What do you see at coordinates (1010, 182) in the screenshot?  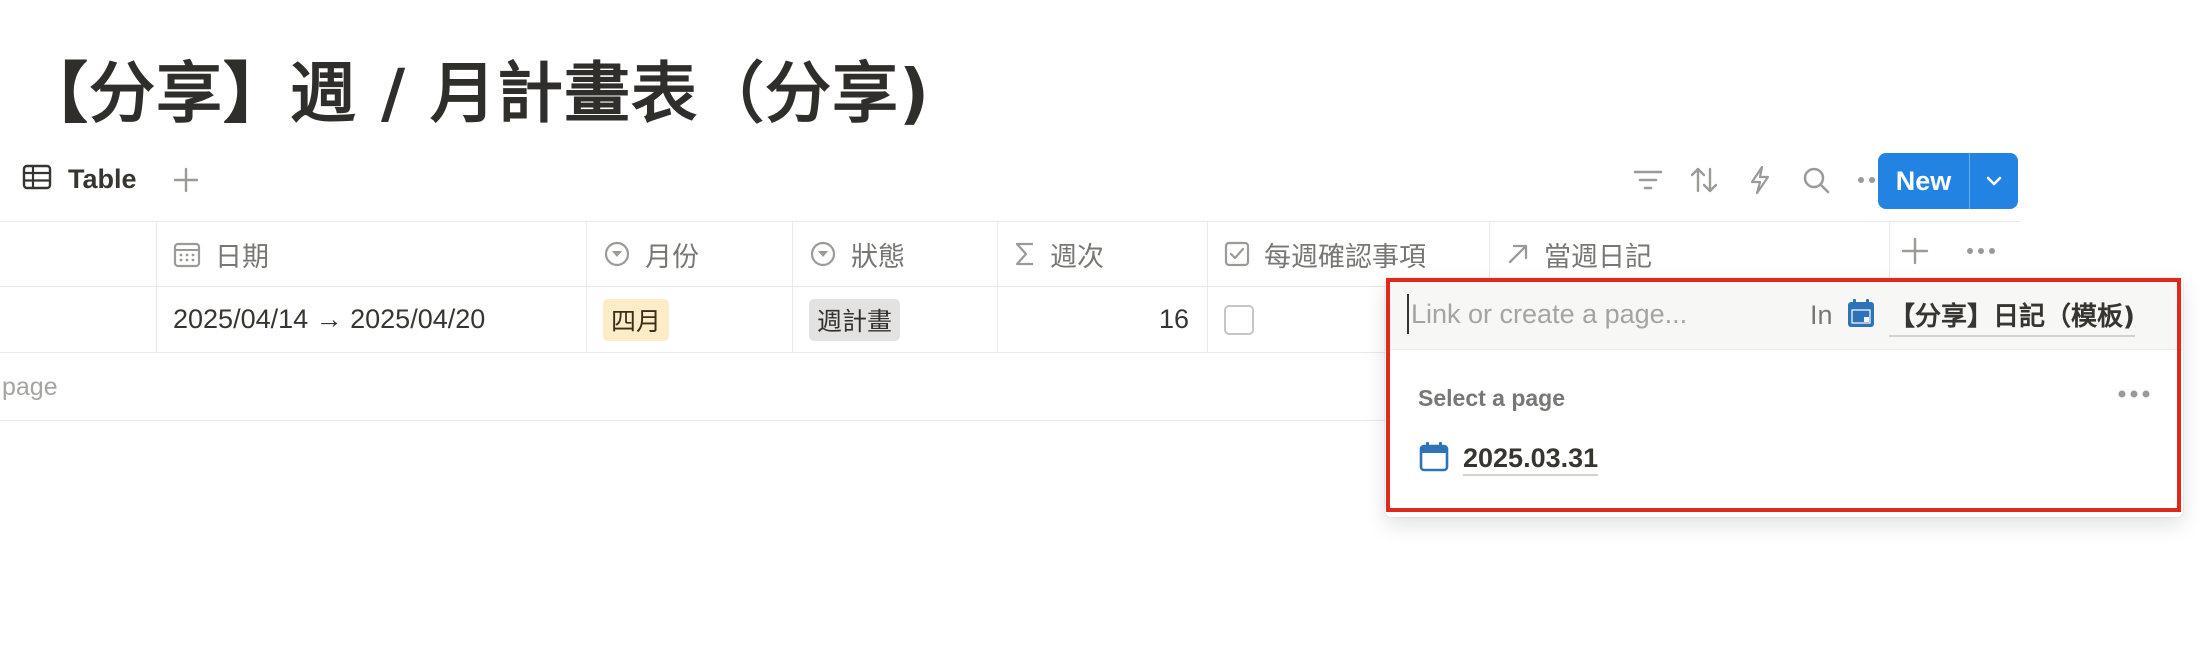 I see `view-toolbar: Table` at bounding box center [1010, 182].